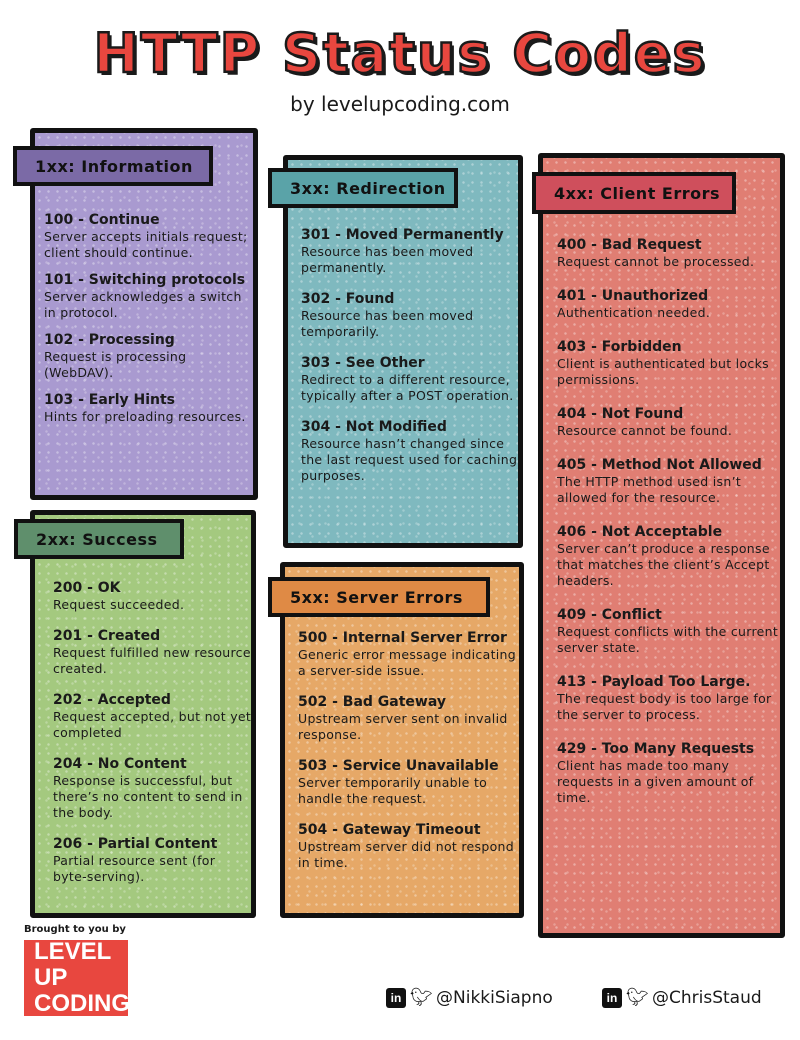  I want to click on status-item: 404 - Not Found Resource cannot be found., so click(668, 422).